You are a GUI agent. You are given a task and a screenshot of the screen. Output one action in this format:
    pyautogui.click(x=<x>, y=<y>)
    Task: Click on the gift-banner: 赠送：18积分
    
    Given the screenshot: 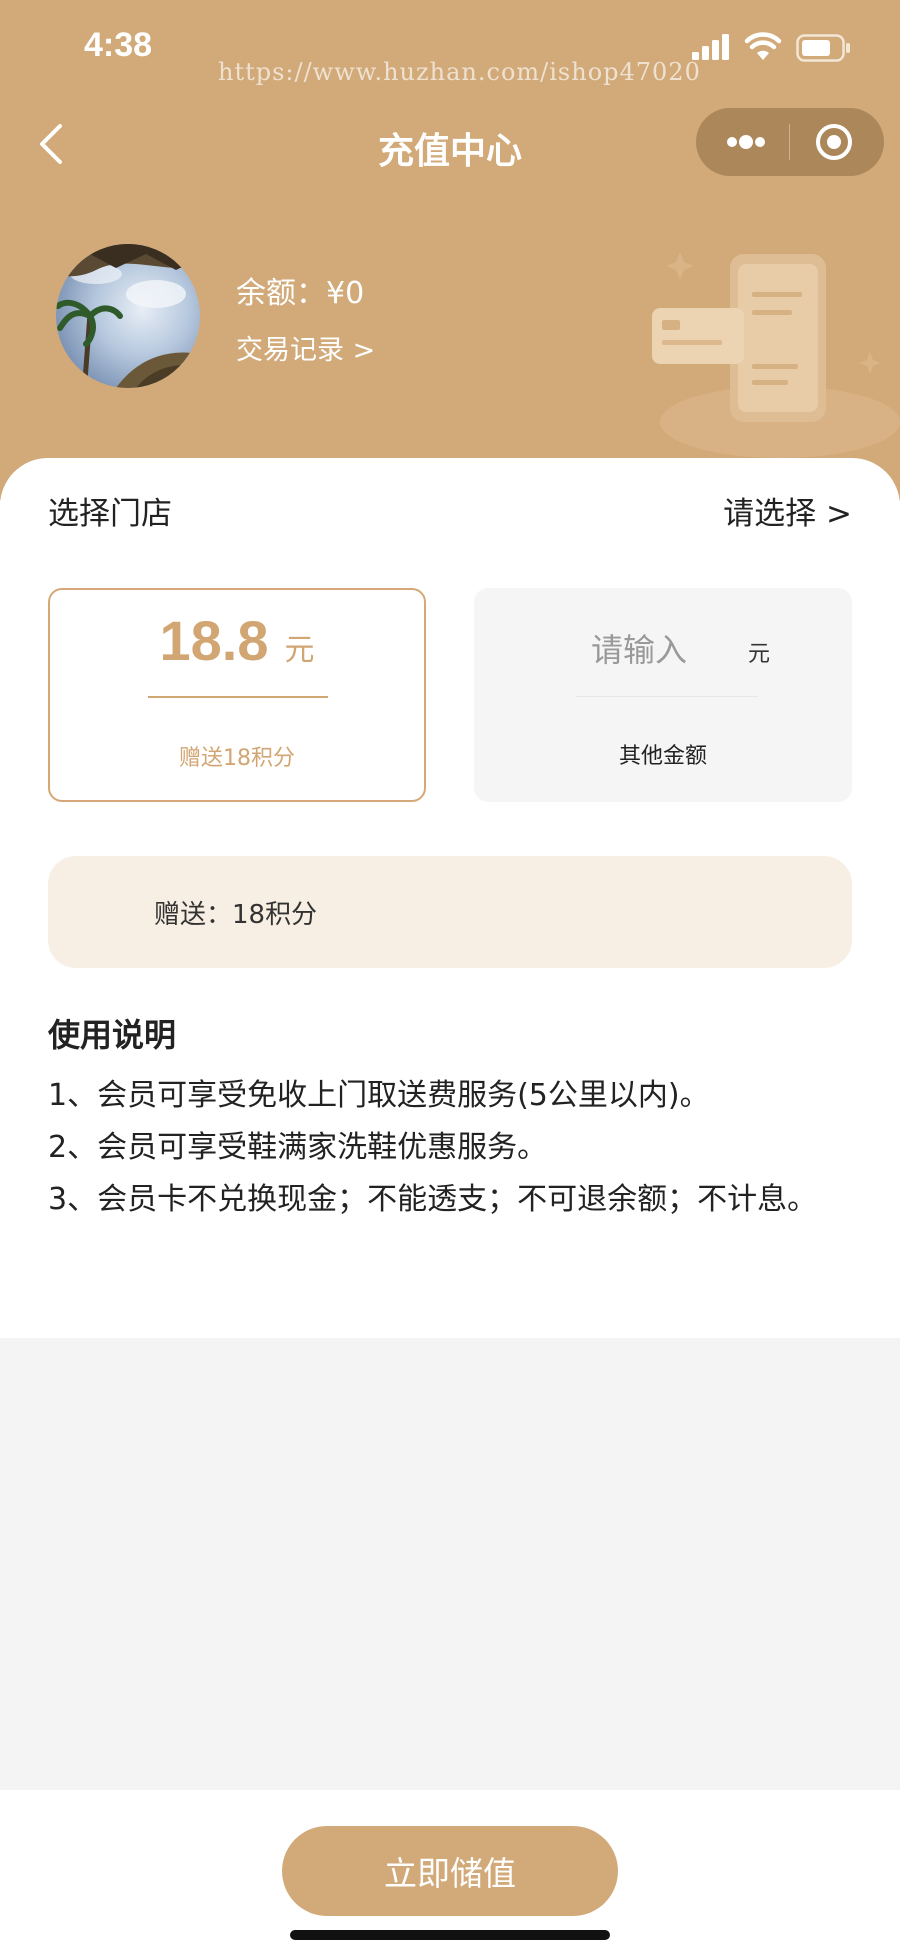 What is the action you would take?
    pyautogui.click(x=450, y=912)
    